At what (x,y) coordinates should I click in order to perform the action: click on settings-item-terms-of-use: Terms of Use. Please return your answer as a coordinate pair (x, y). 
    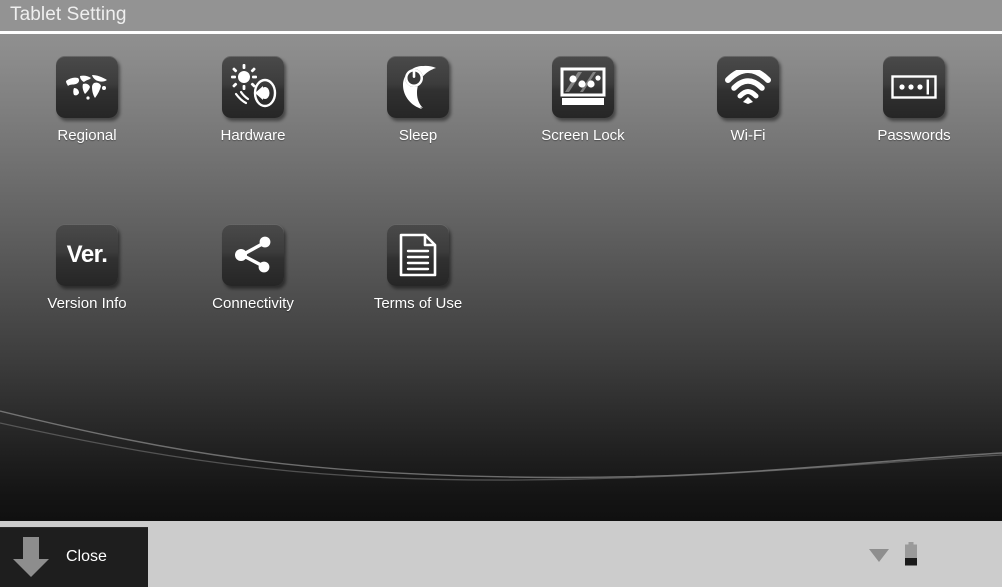
    Looking at the image, I should click on (418, 268).